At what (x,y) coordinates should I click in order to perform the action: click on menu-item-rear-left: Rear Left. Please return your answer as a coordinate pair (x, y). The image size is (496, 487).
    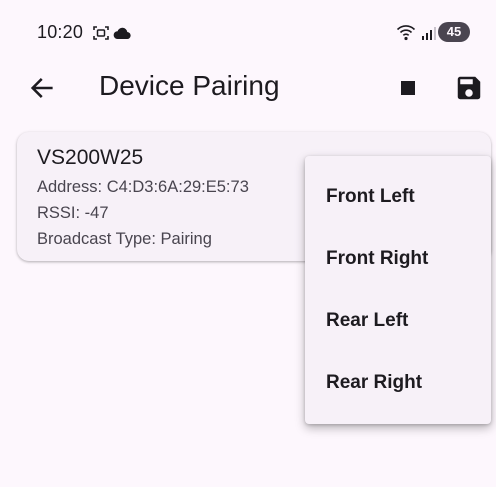
    Looking at the image, I should click on (398, 321).